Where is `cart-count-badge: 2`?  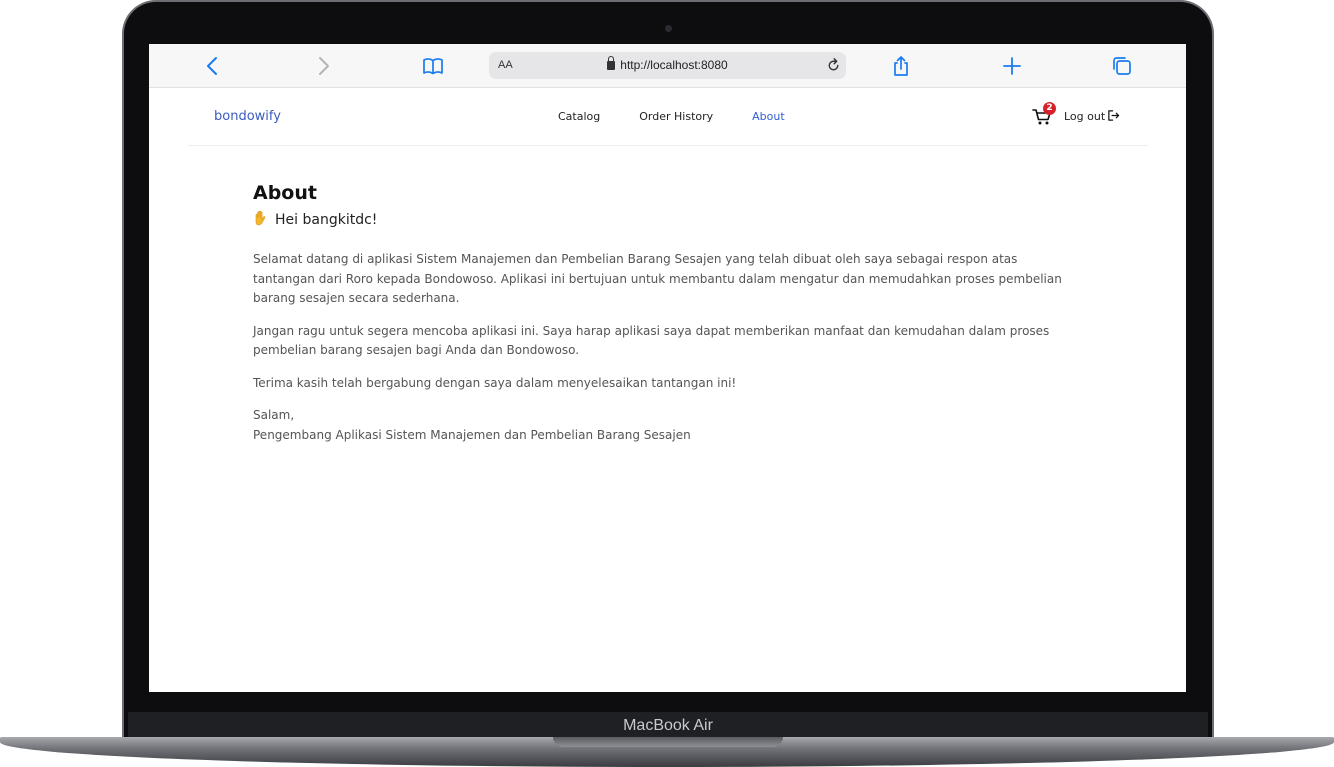 cart-count-badge: 2 is located at coordinates (1049, 108).